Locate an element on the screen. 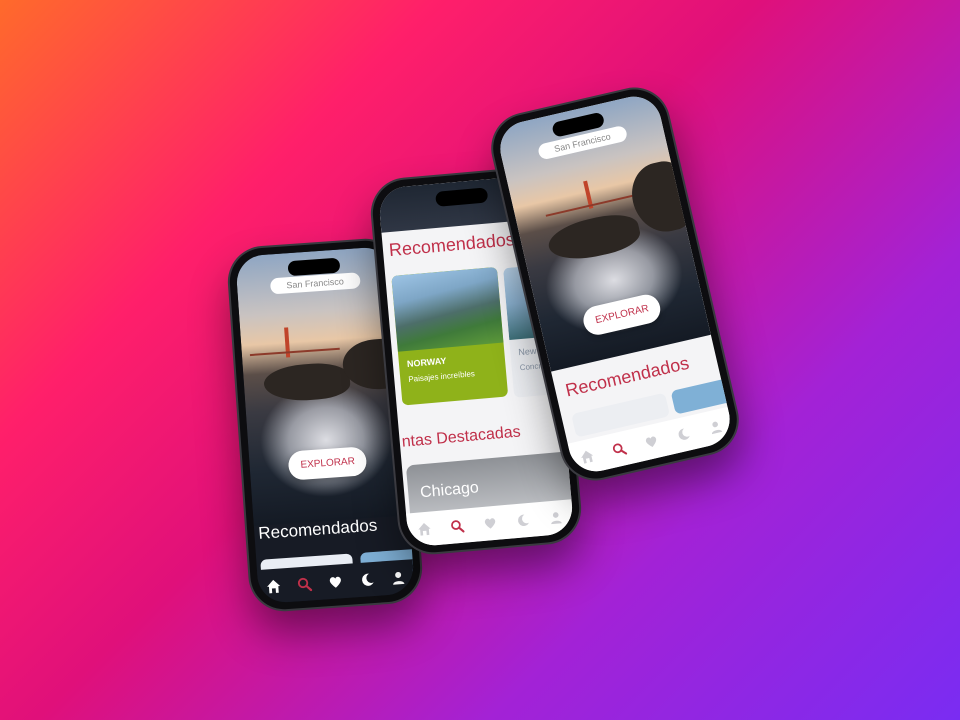  recommended-title: Recomendados is located at coordinates (452, 245).